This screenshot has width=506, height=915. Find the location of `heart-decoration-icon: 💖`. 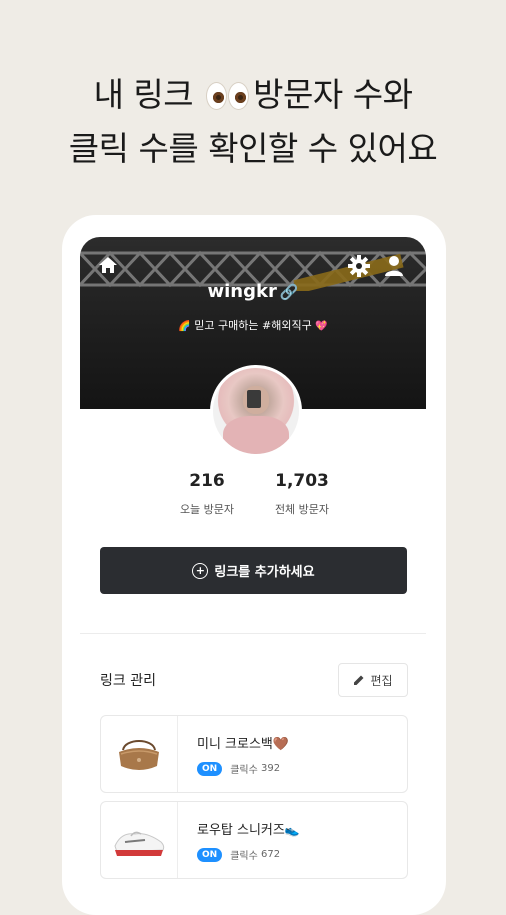

heart-decoration-icon: 💖 is located at coordinates (321, 326).